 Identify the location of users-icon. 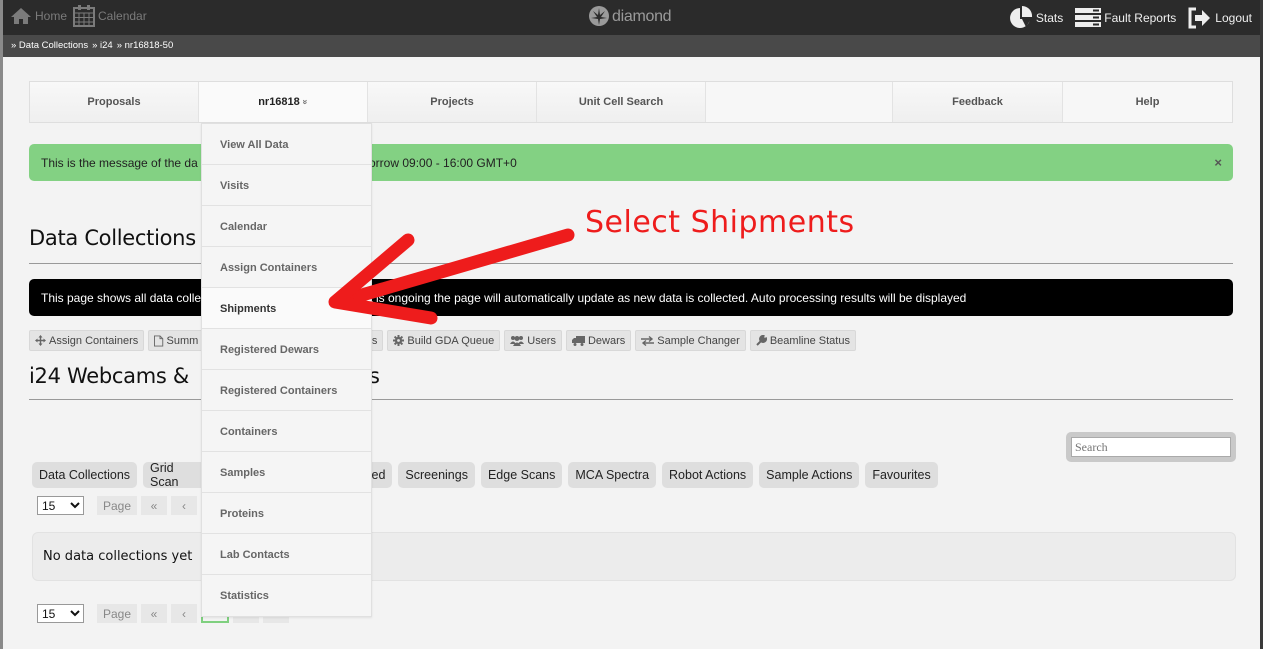
(517, 341).